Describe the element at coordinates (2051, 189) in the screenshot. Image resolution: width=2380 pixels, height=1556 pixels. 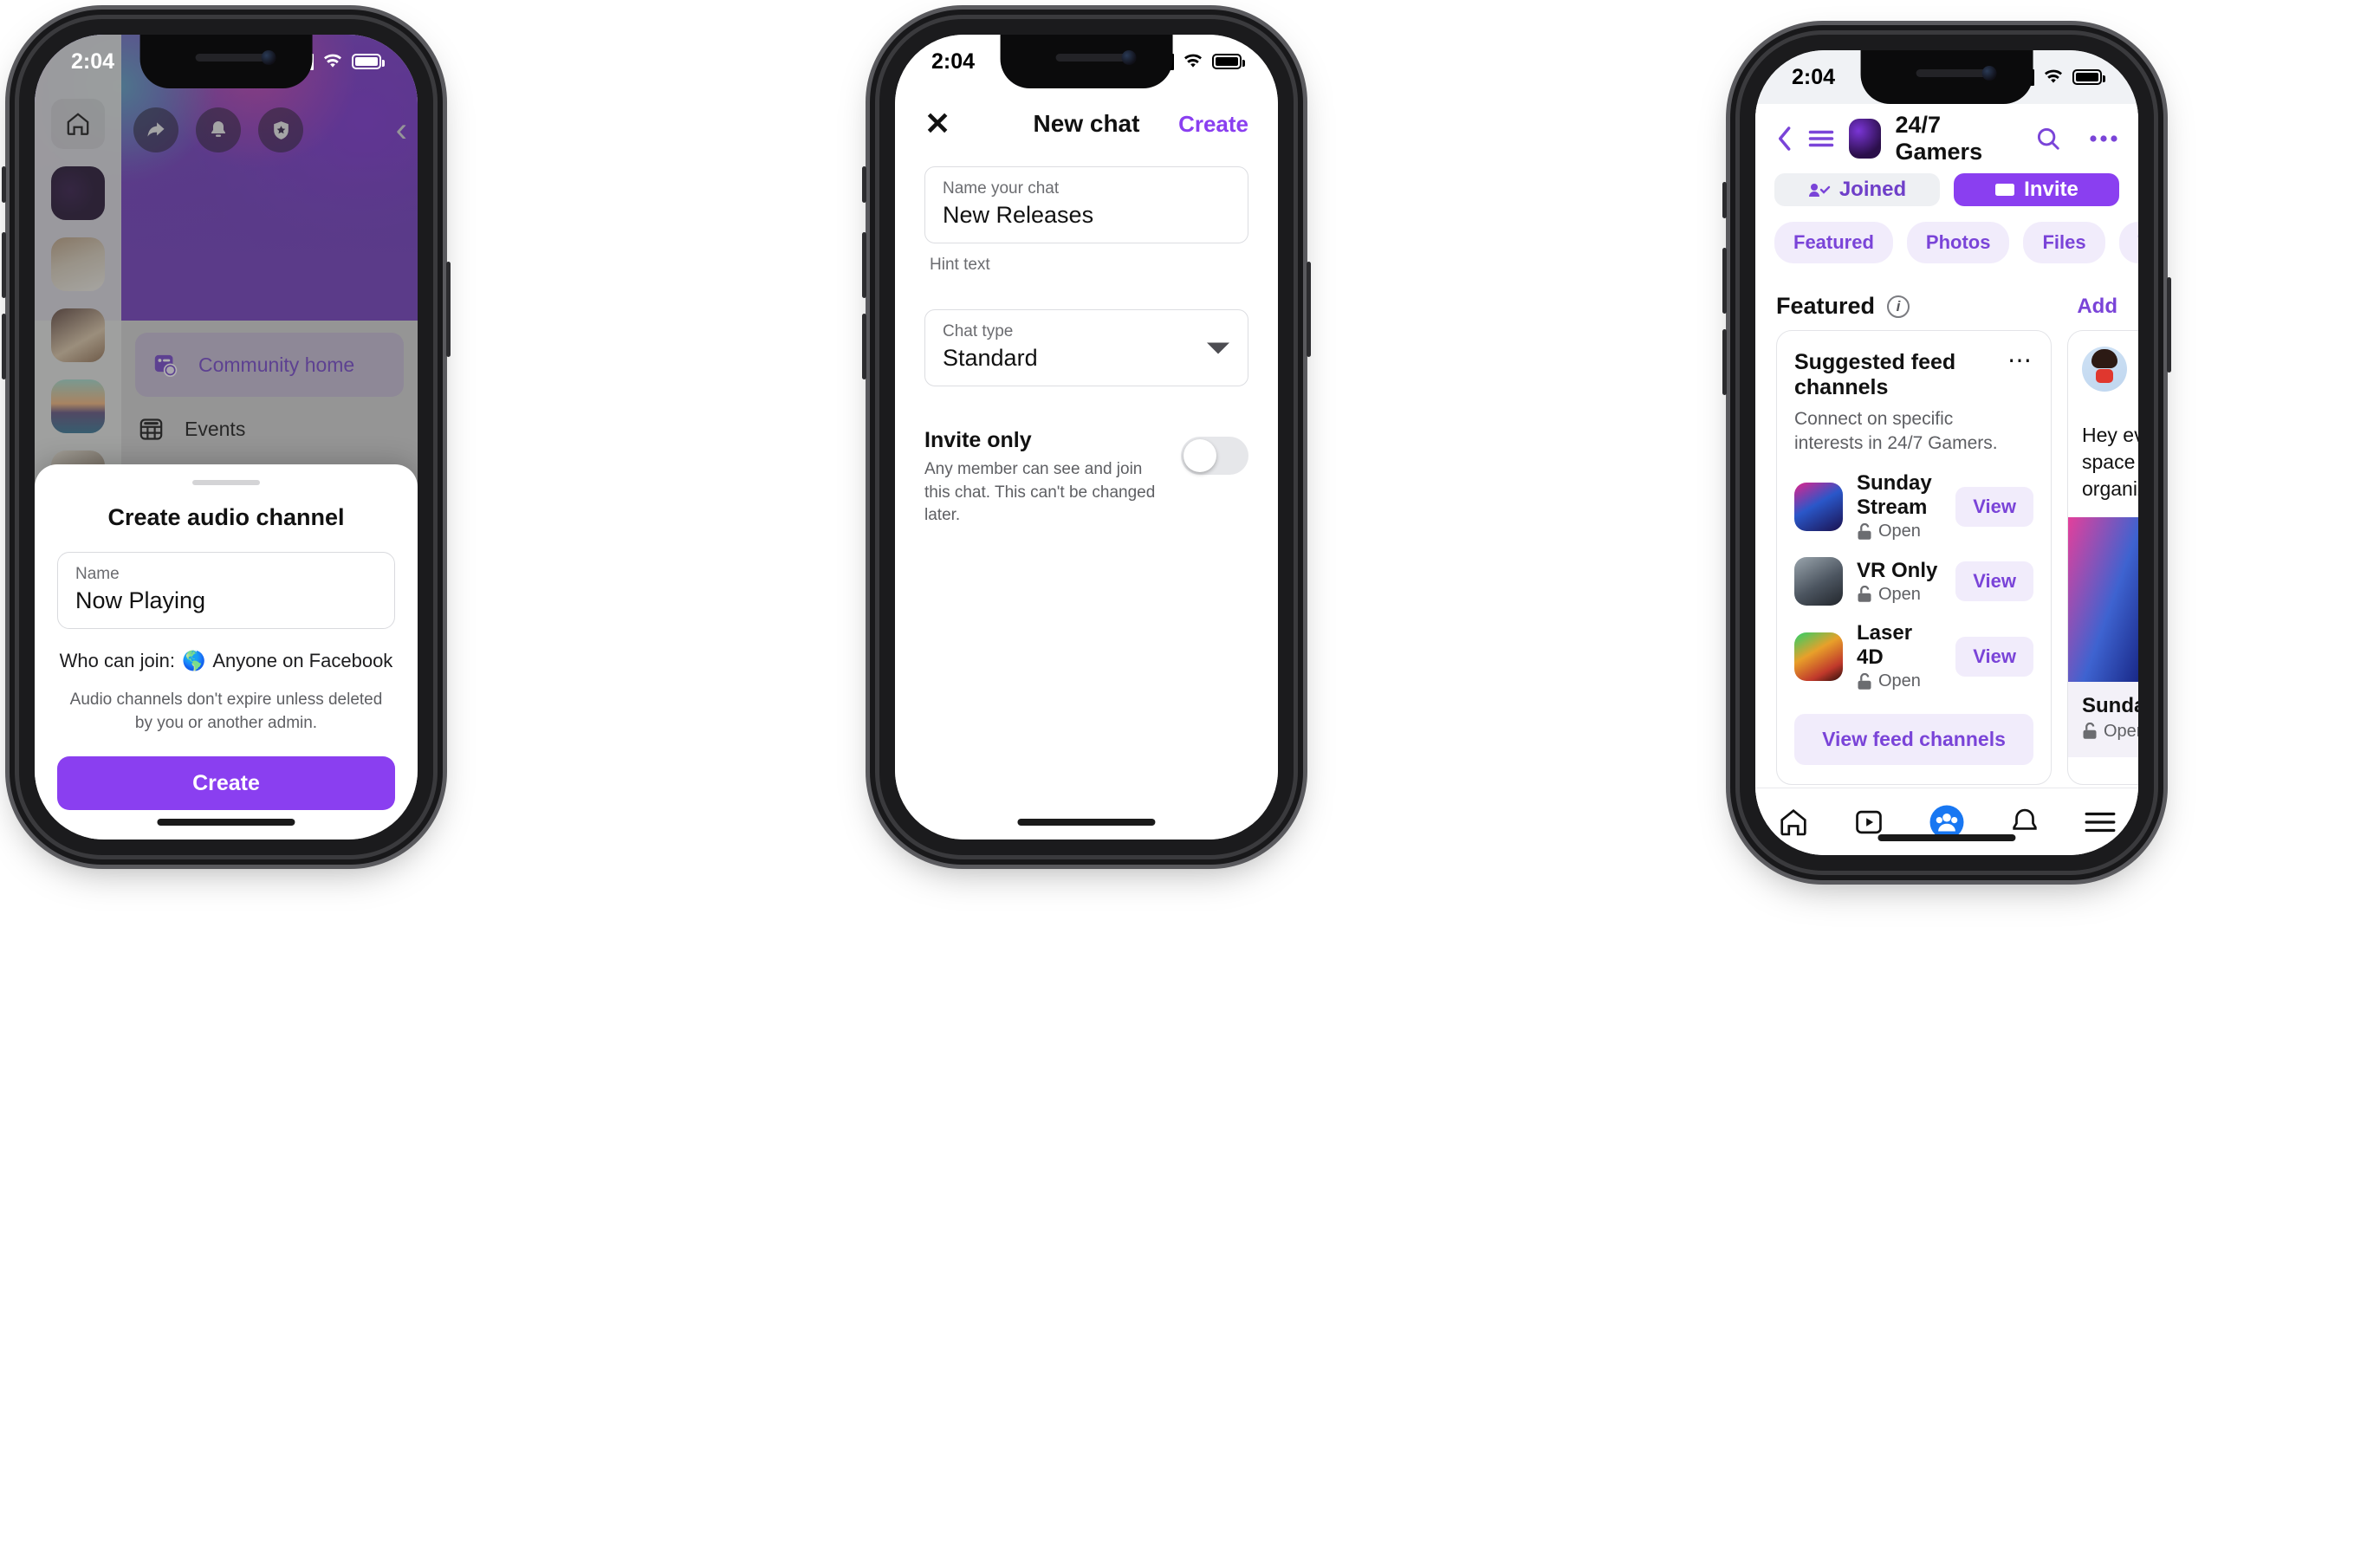
I see `invite-label: Invite` at that location.